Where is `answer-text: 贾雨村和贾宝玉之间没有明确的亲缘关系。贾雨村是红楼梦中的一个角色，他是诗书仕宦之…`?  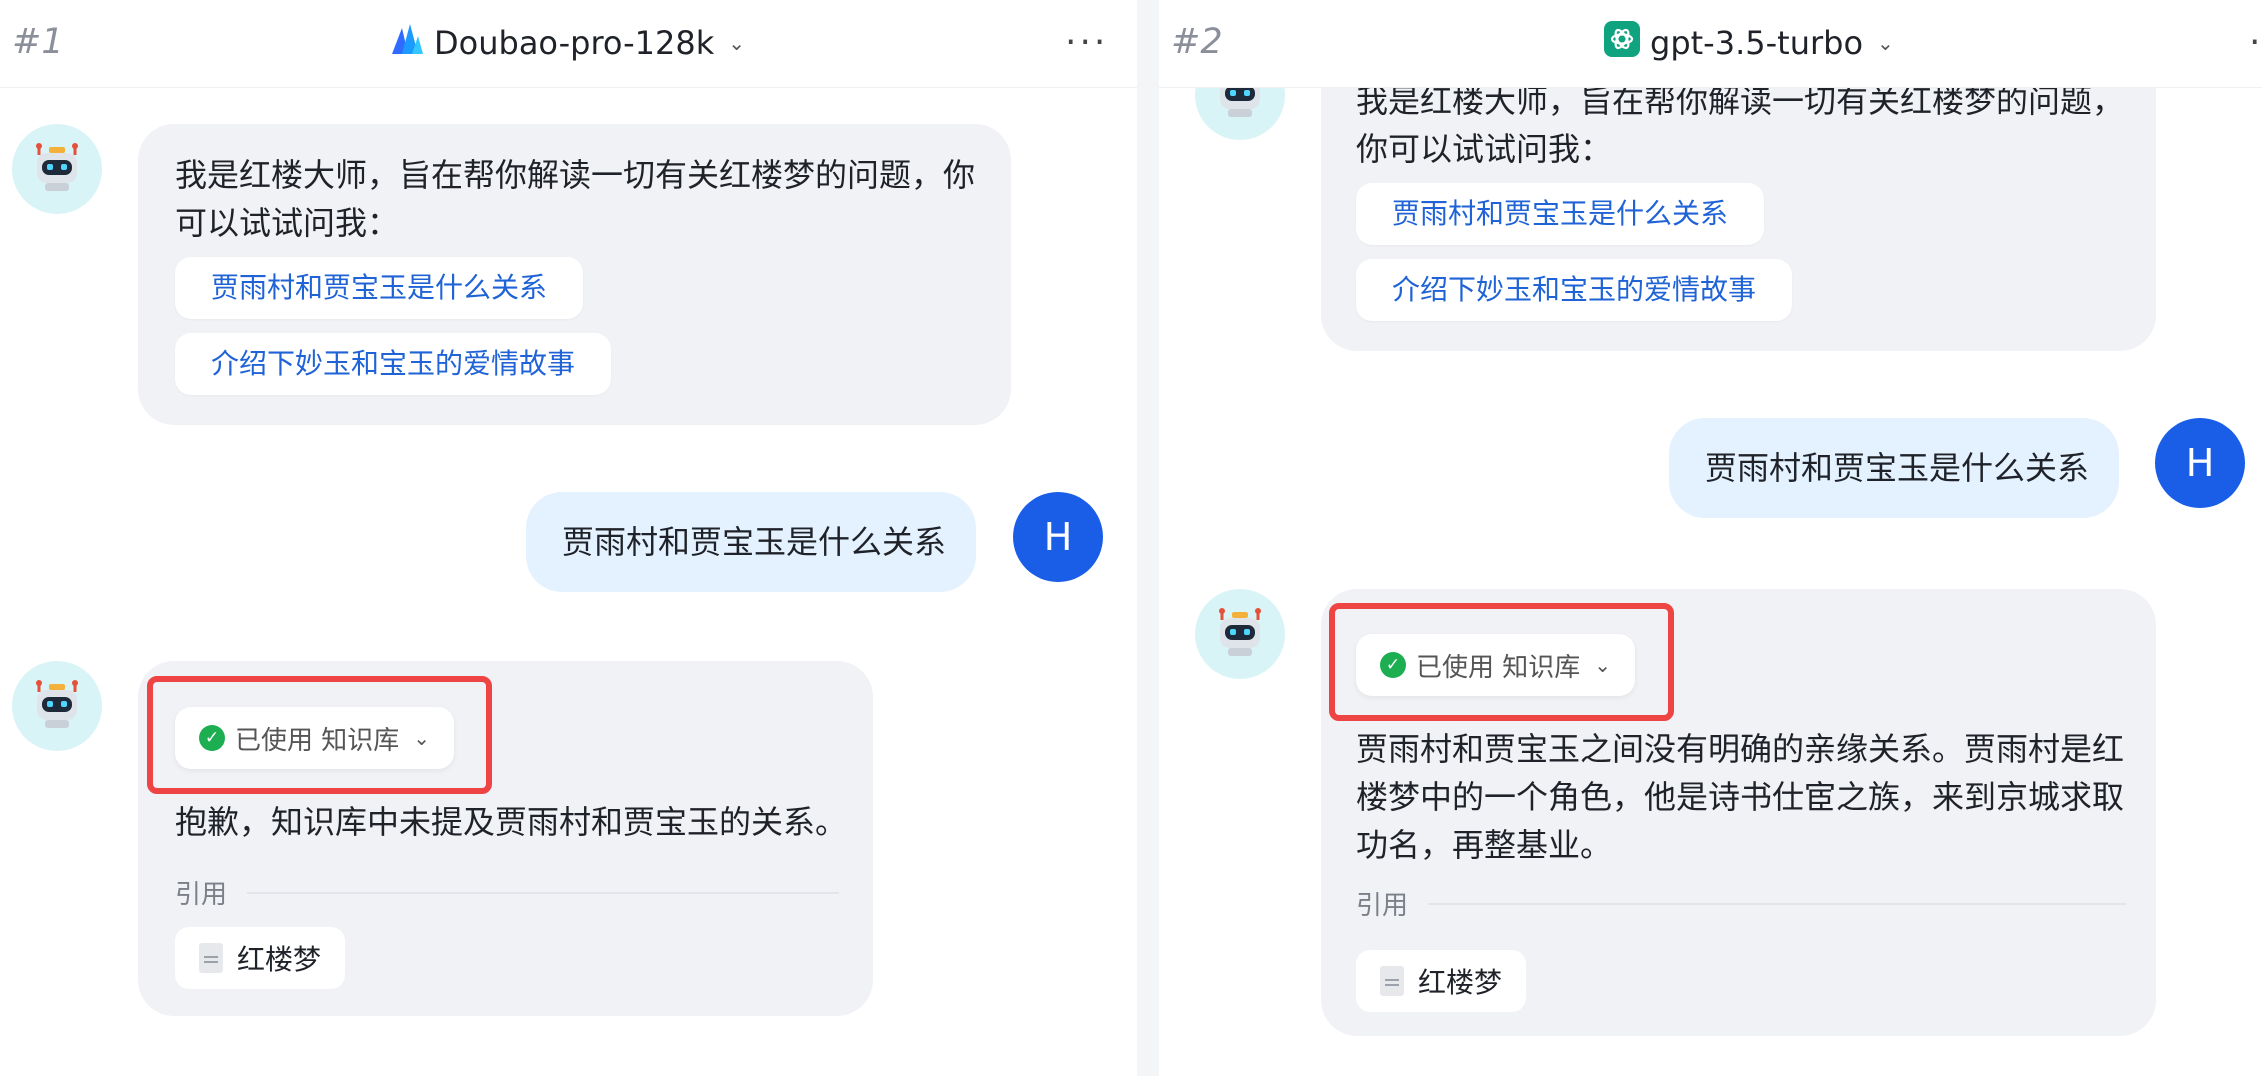 answer-text: 贾雨村和贾宝玉之间没有明确的亲缘关系。贾雨村是红楼梦中的一个角色，他是诗书仕宦之… is located at coordinates (1740, 797).